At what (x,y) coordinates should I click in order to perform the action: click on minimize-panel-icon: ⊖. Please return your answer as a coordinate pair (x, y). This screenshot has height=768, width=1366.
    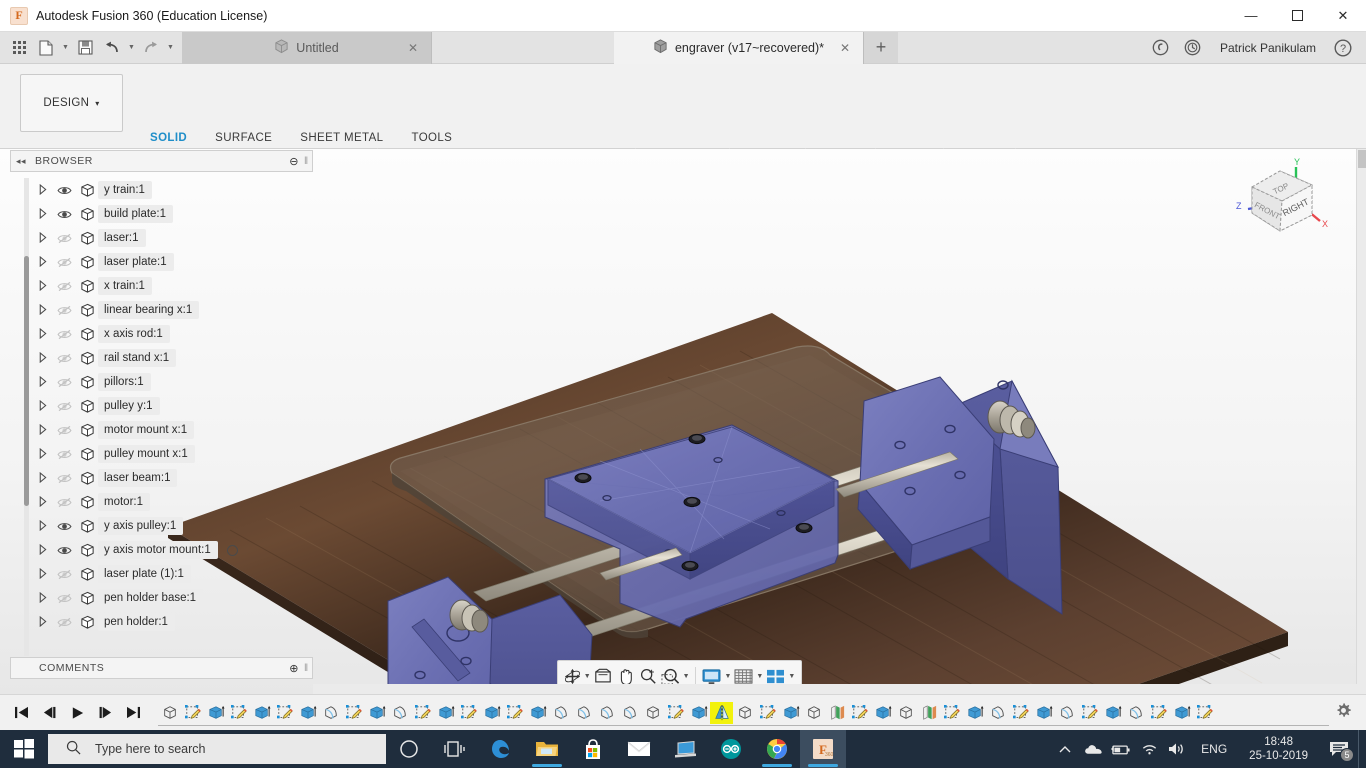
    Looking at the image, I should click on (294, 161).